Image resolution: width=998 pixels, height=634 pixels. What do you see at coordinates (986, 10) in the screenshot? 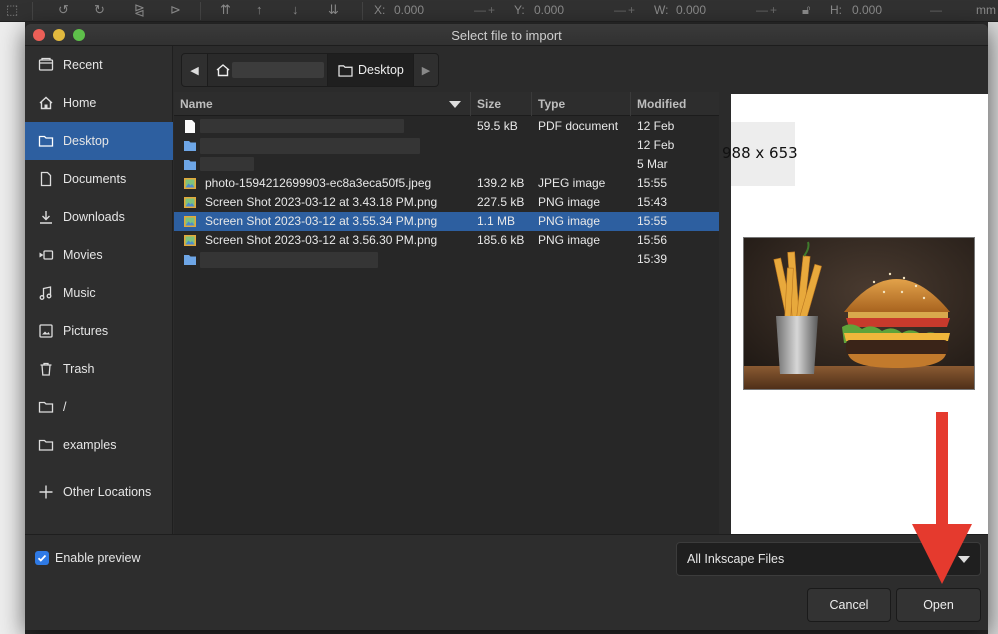
I see `unit-select: mm` at bounding box center [986, 10].